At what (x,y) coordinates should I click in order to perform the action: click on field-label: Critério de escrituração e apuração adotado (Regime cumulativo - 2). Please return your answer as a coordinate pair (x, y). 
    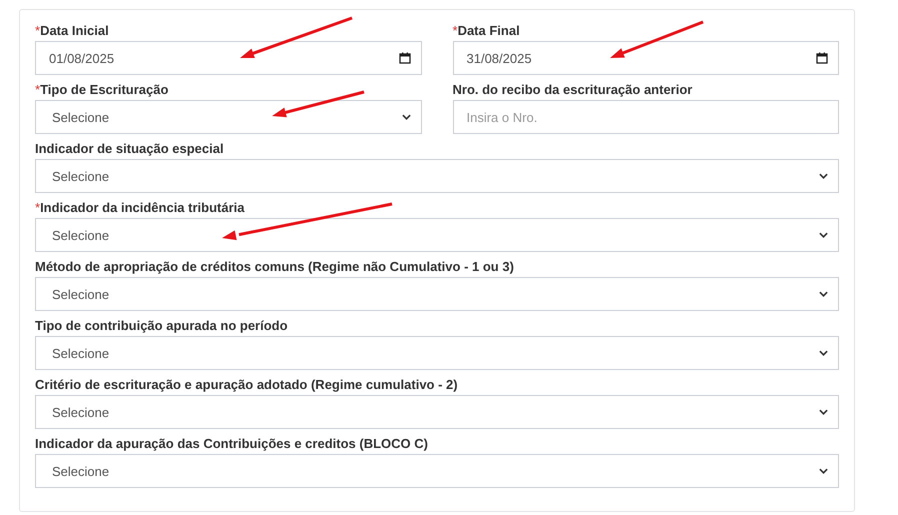
    Looking at the image, I should click on (246, 385).